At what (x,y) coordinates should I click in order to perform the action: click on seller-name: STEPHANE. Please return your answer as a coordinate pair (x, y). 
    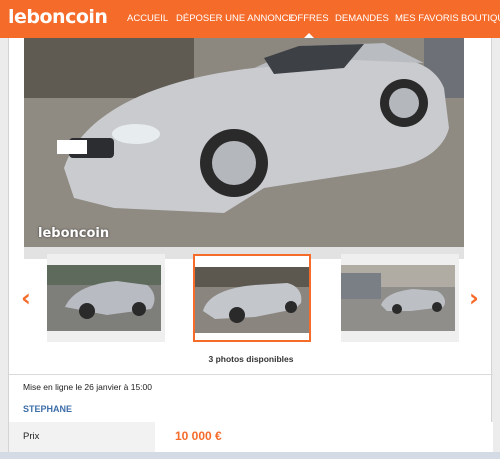
    Looking at the image, I should click on (47, 409).